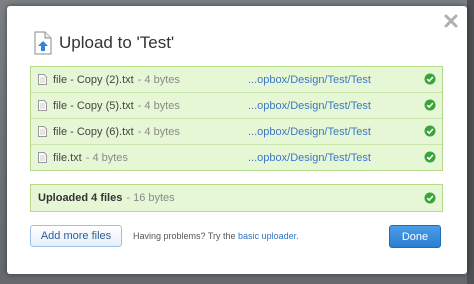 This screenshot has height=284, width=474. I want to click on file-name: file - Copy (6).txt, so click(93, 131).